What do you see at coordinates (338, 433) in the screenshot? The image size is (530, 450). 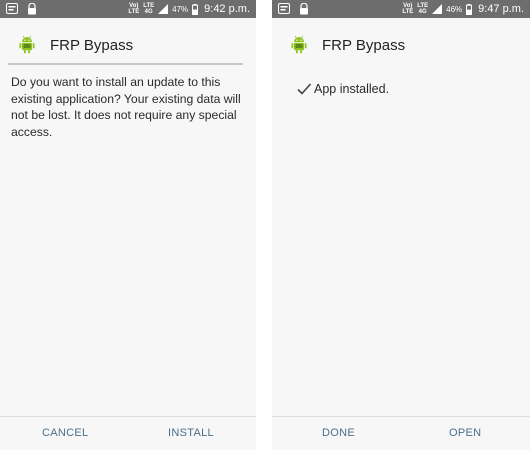 I see `done-button: DONE` at bounding box center [338, 433].